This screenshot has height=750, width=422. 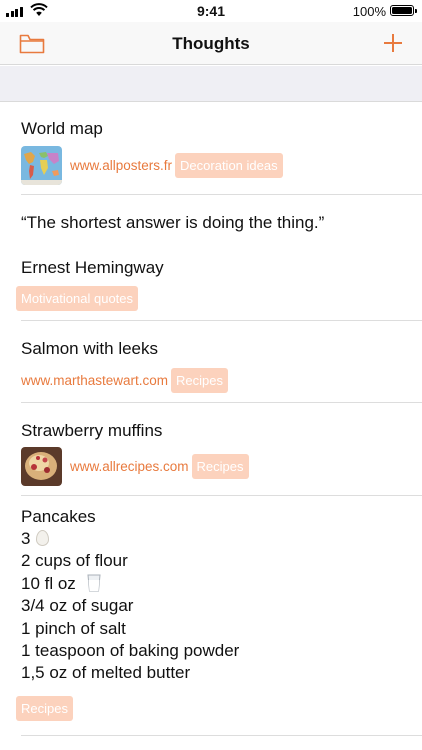 What do you see at coordinates (106, 673) in the screenshot?
I see `note-line: 1,5 oz of melted butter` at bounding box center [106, 673].